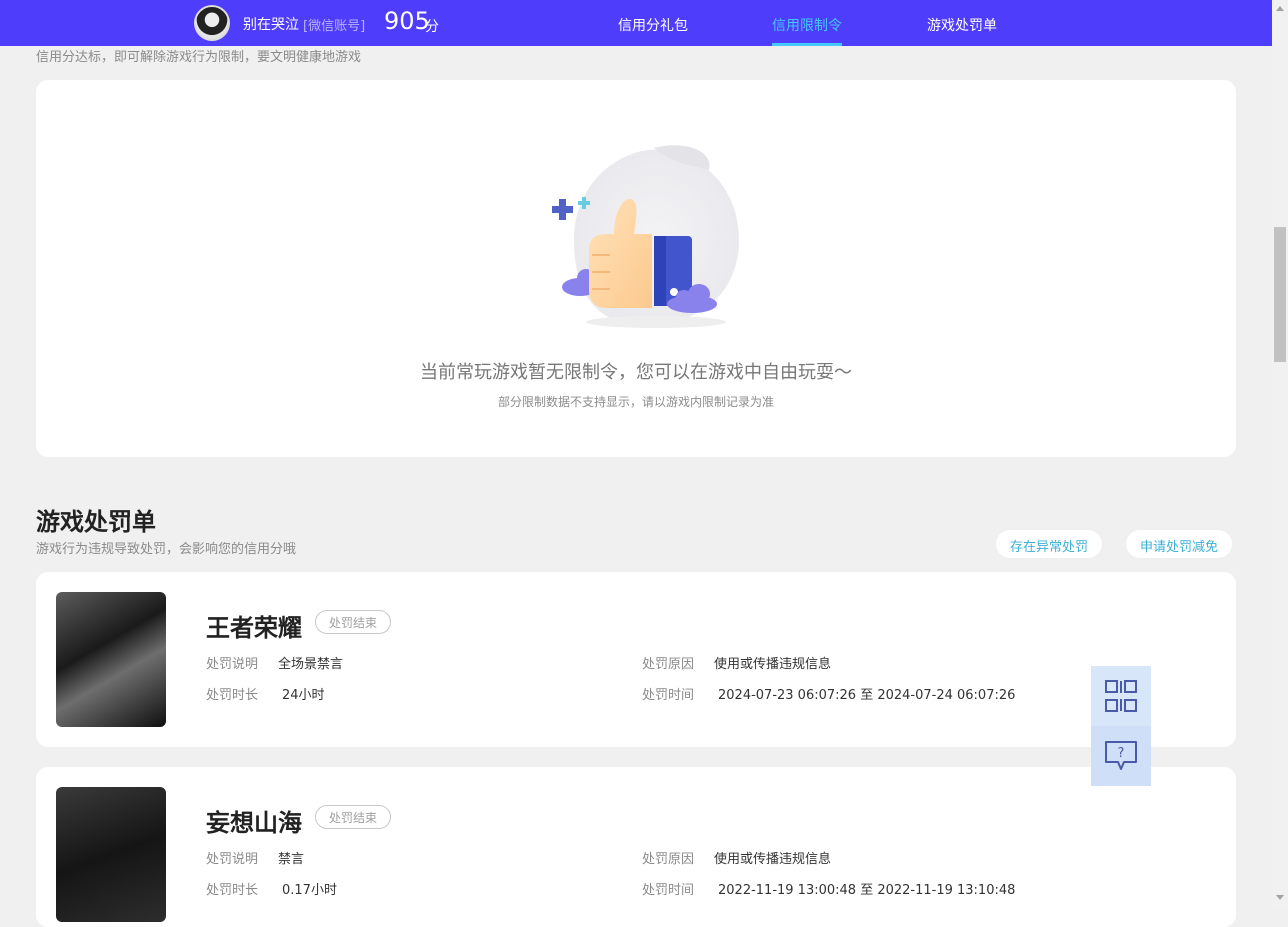 The image size is (1288, 927). What do you see at coordinates (212, 23) in the screenshot?
I see `avatar` at bounding box center [212, 23].